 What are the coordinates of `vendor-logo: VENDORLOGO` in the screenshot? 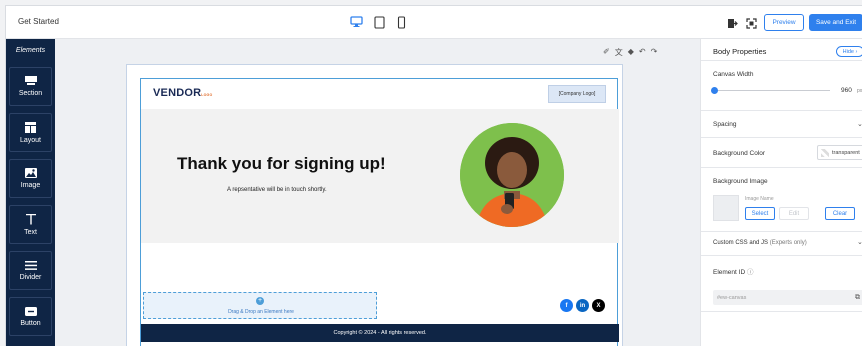 It's located at (182, 93).